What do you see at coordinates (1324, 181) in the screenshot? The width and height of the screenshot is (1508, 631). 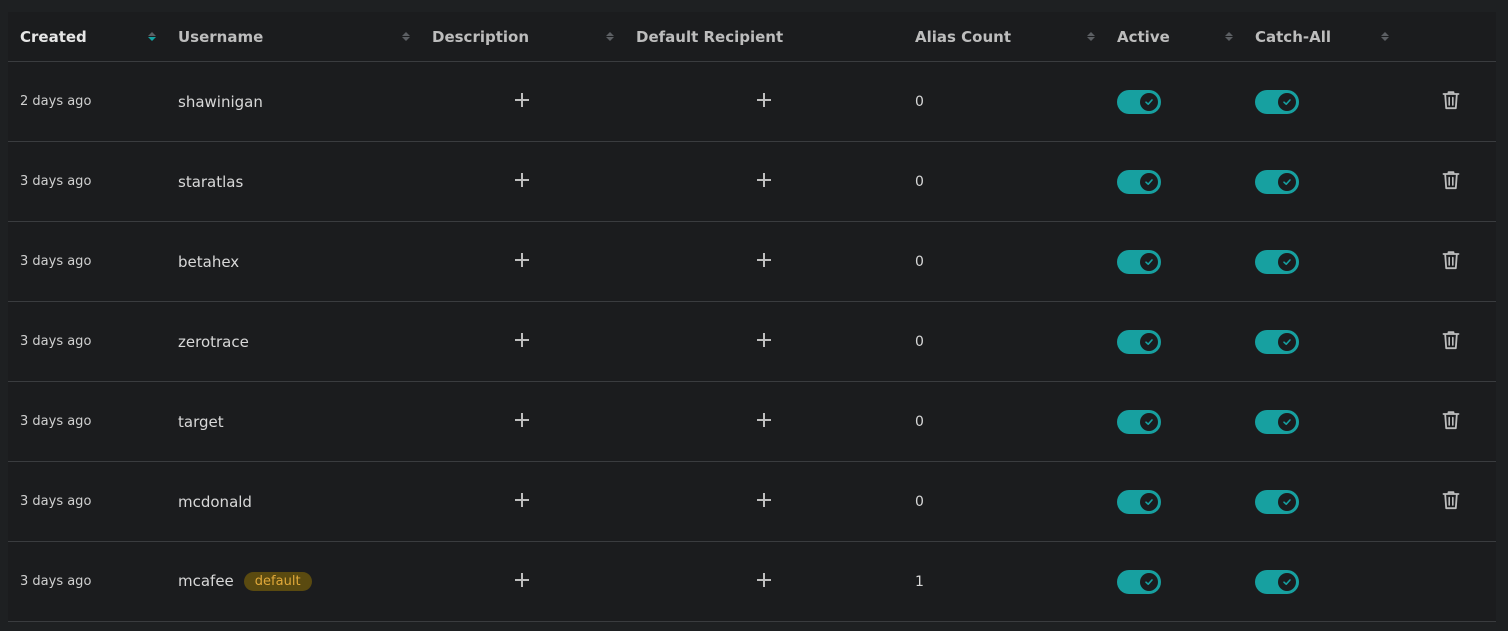 I see `catch-all-cell` at bounding box center [1324, 181].